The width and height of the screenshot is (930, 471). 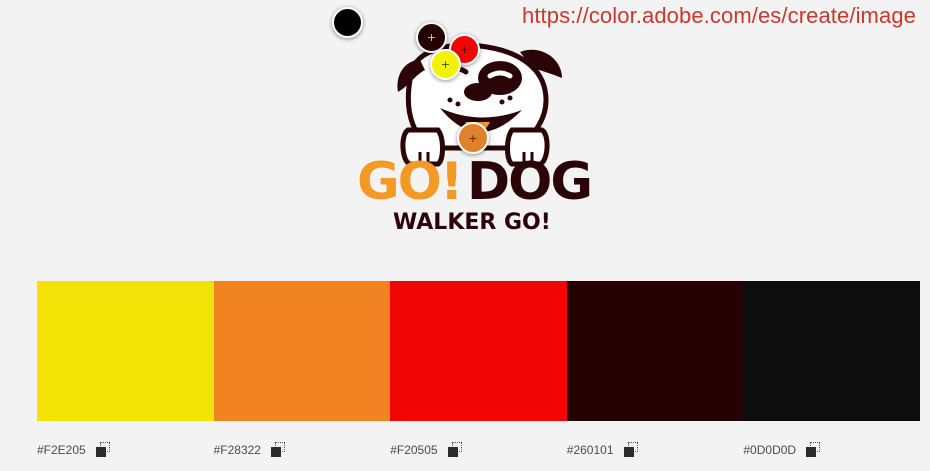 What do you see at coordinates (302, 450) in the screenshot?
I see `hex-item-2: #F28322` at bounding box center [302, 450].